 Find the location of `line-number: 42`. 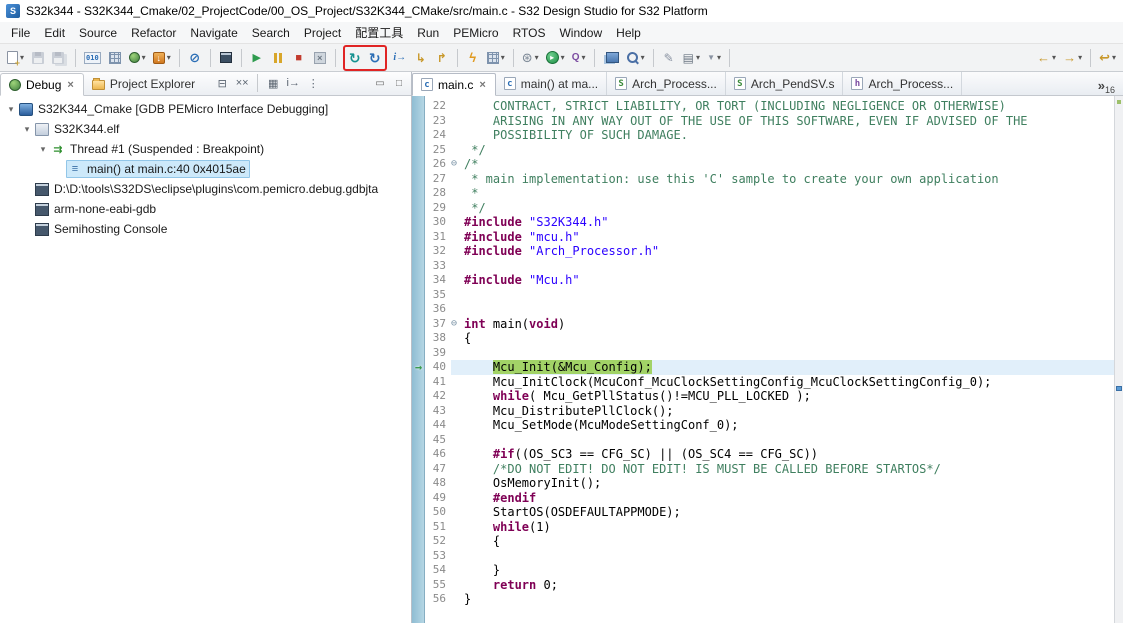

line-number: 42 is located at coordinates (438, 396).